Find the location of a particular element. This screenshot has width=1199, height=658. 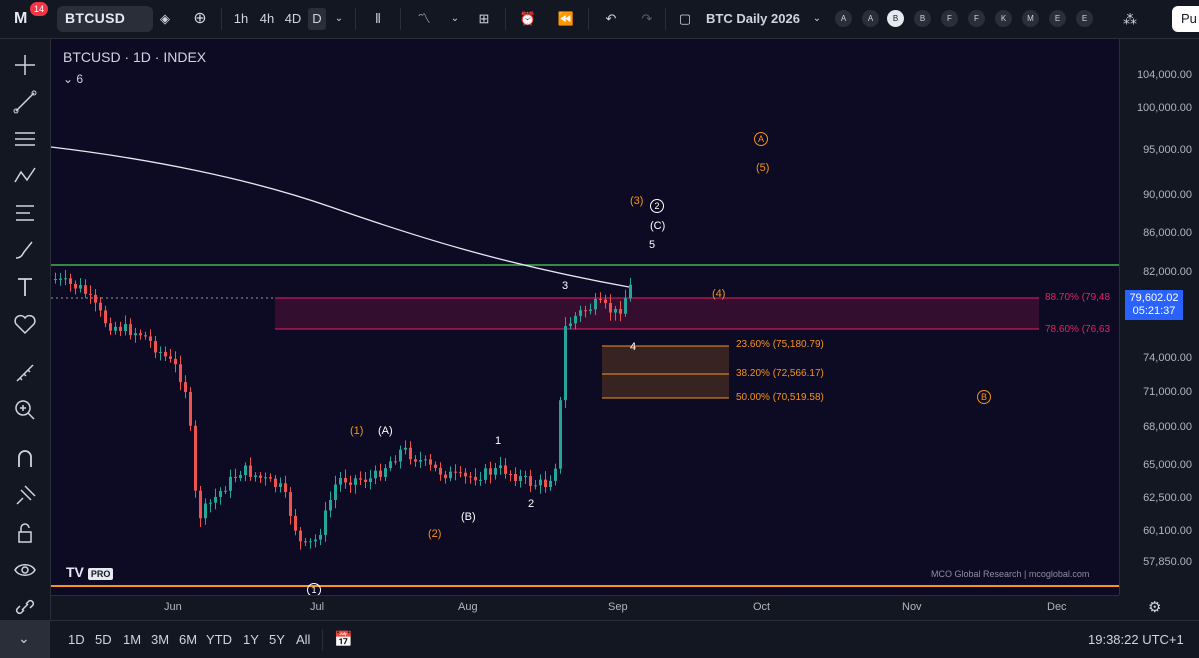

time-axis: Jun Jul Aug Sep Oct Nov Dec is located at coordinates (585, 607).